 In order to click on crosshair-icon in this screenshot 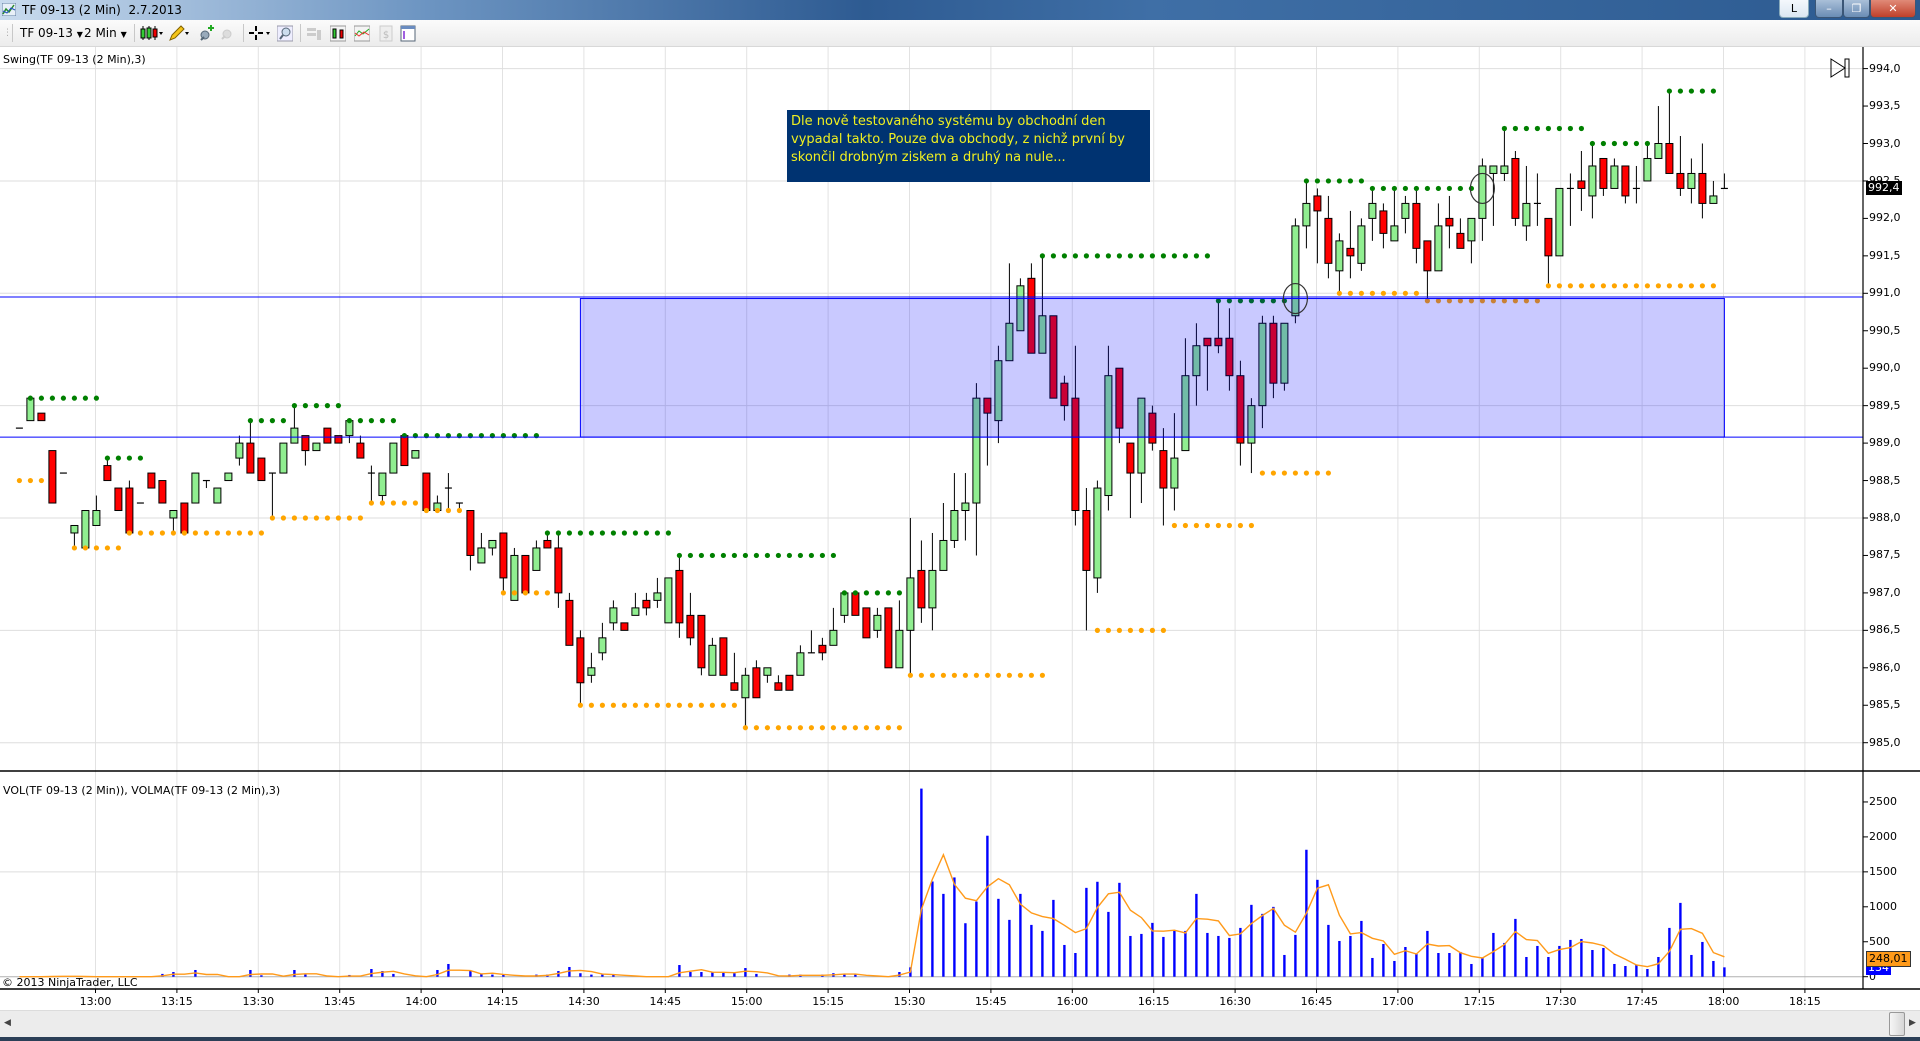, I will do `click(260, 33)`.